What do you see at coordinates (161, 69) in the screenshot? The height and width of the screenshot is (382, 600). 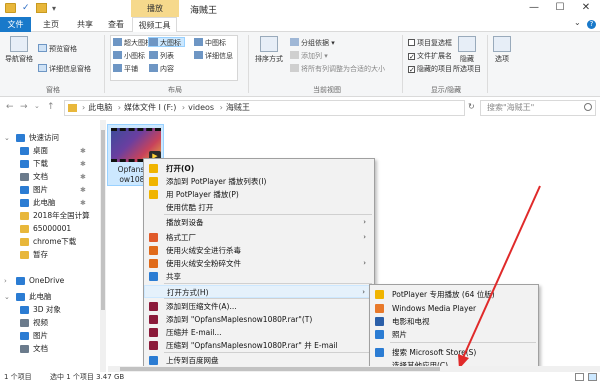 I see `layout-content: 内容` at bounding box center [161, 69].